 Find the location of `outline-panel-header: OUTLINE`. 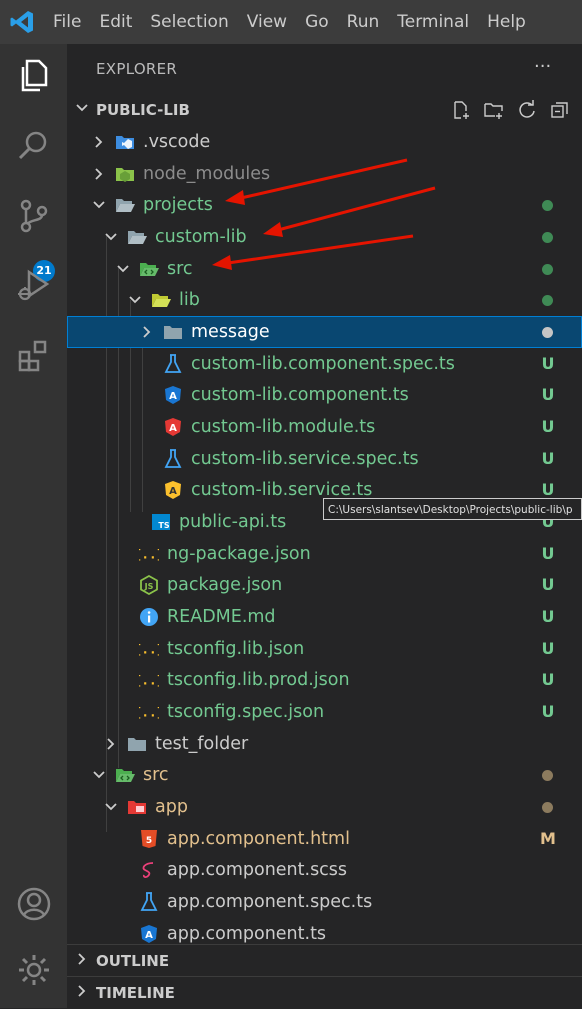

outline-panel-header: OUTLINE is located at coordinates (324, 960).